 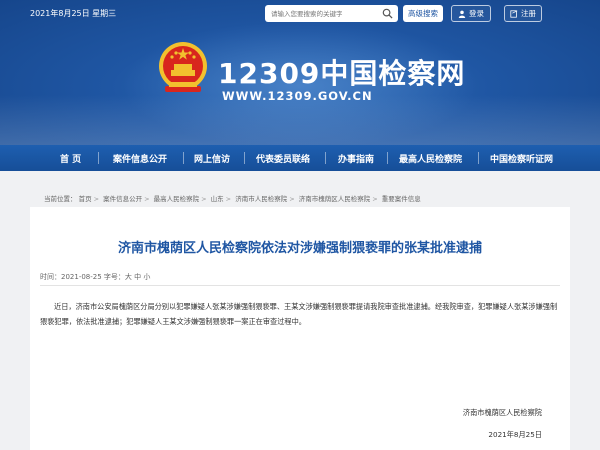 I want to click on national-emblem-icon, so click(x=183, y=67).